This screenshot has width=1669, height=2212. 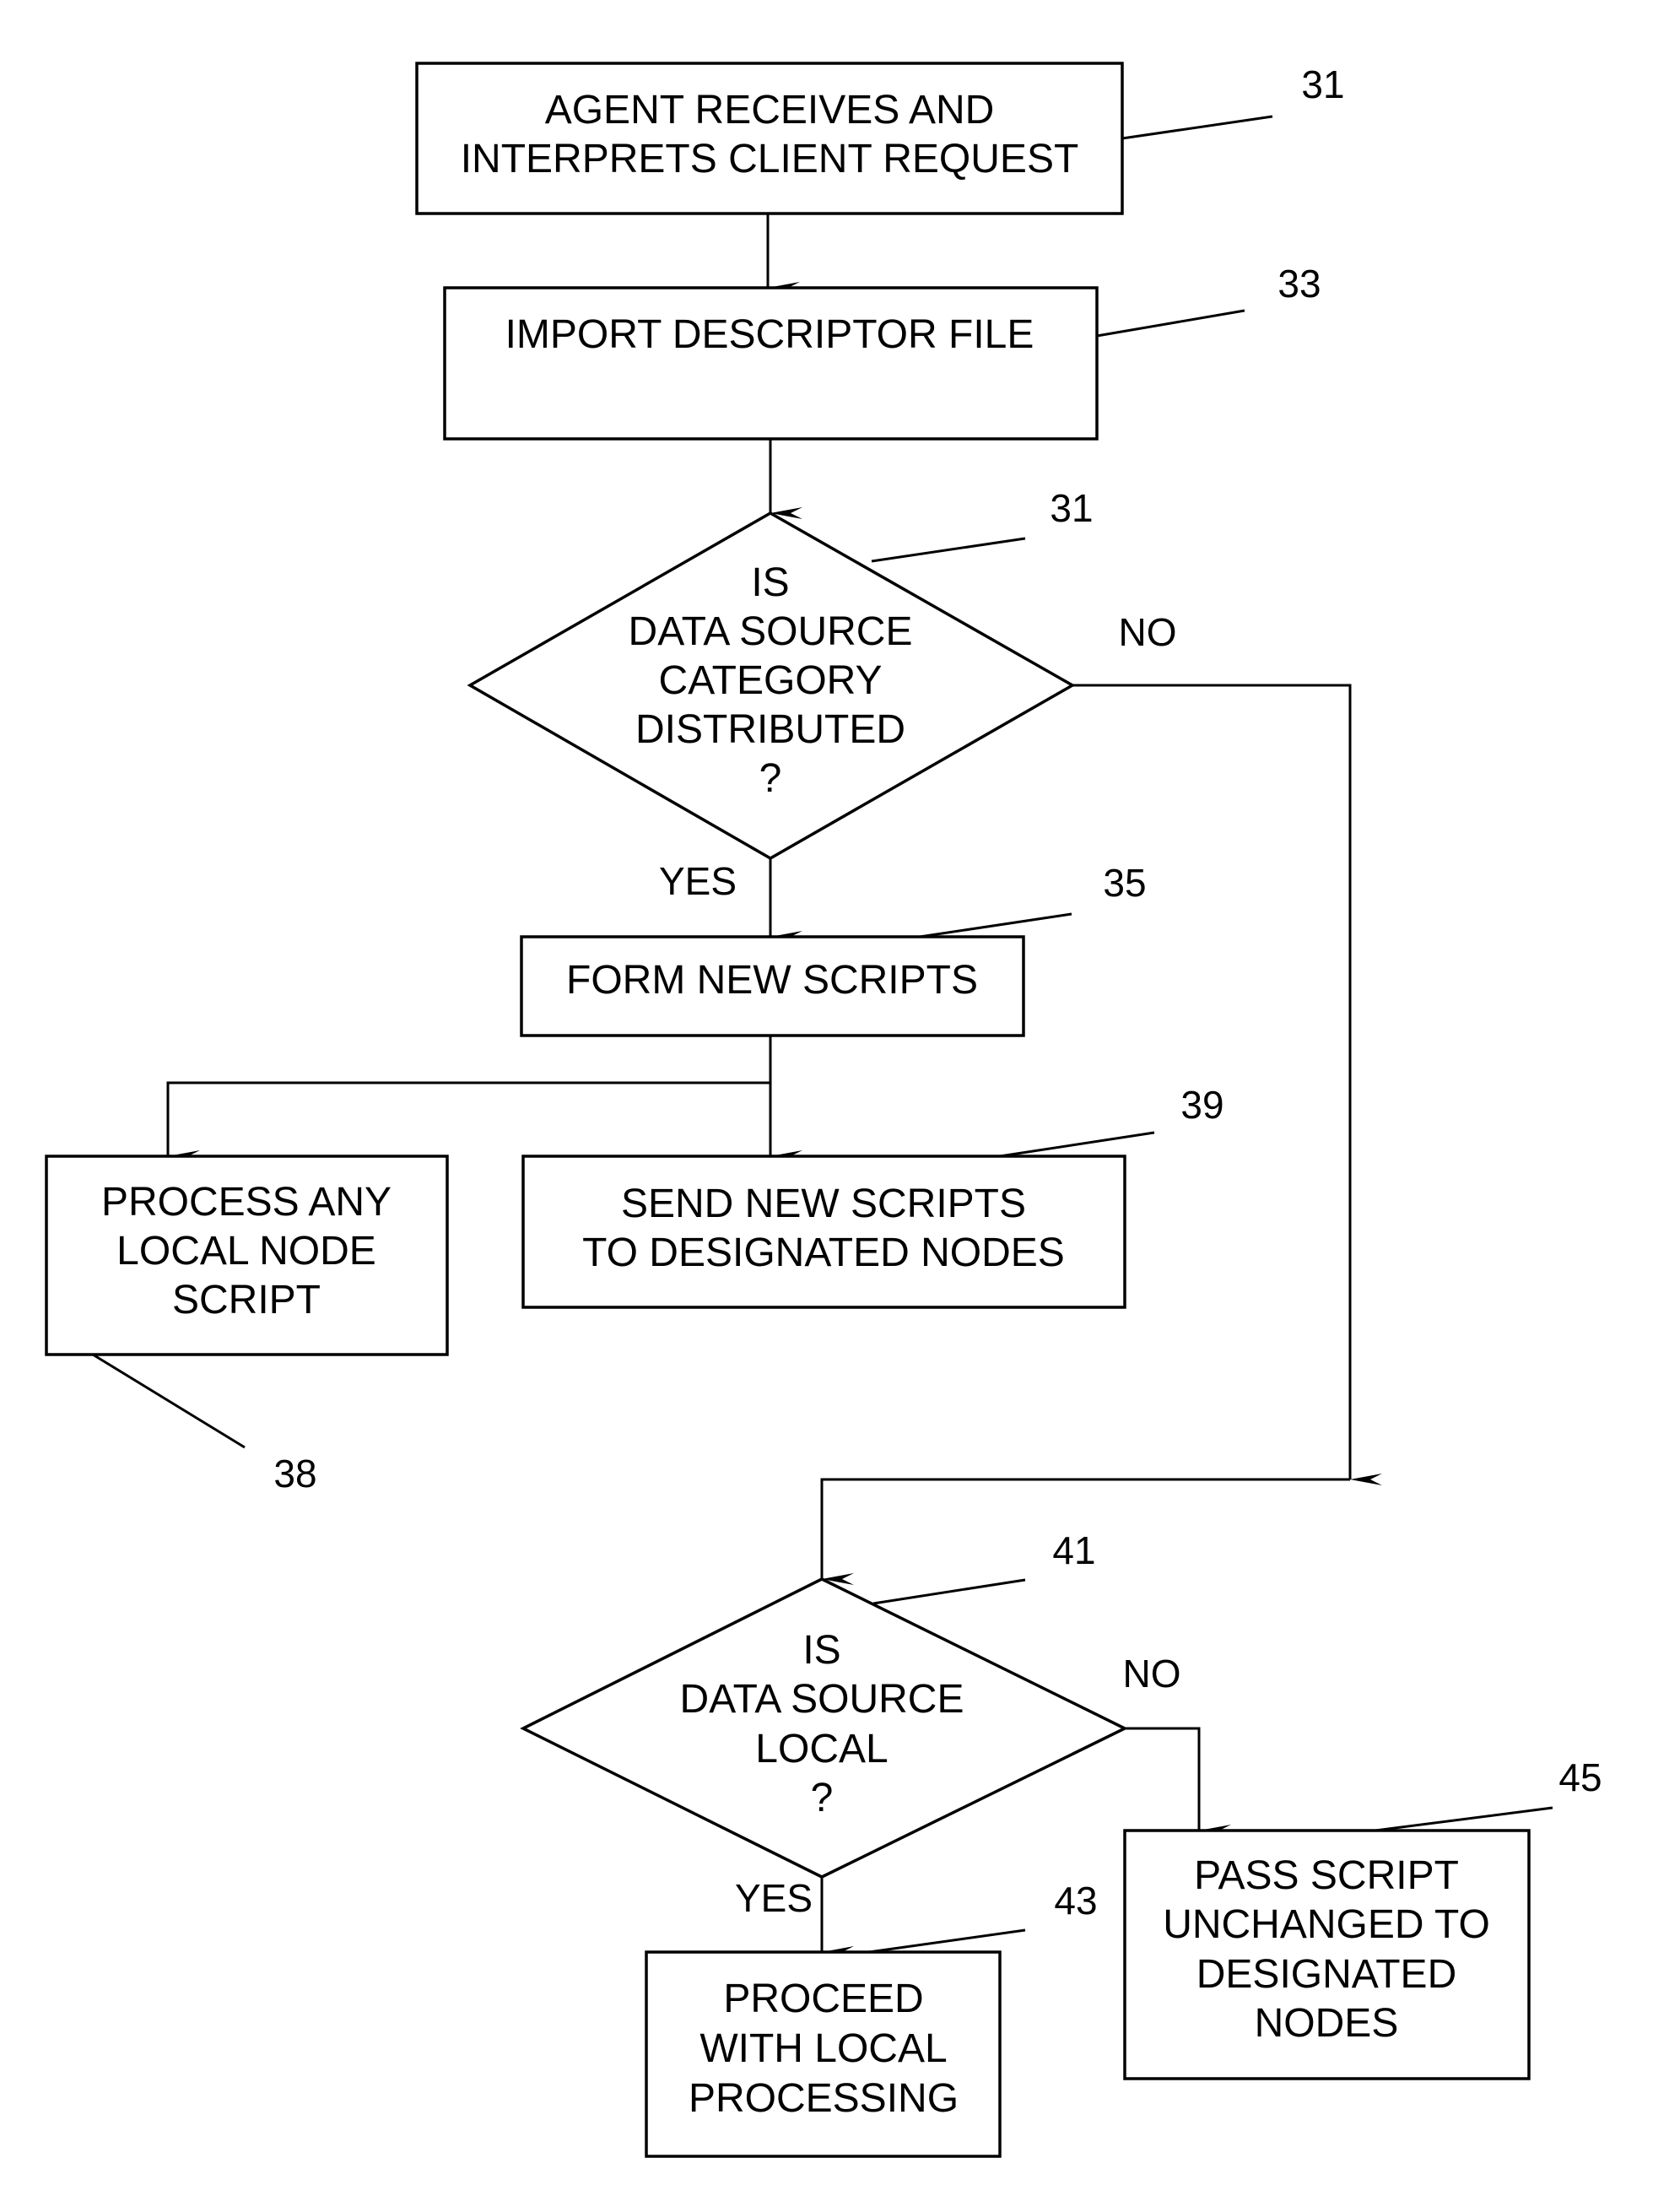 What do you see at coordinates (1326, 1975) in the screenshot?
I see `box-45-line-3: DESIGNATED` at bounding box center [1326, 1975].